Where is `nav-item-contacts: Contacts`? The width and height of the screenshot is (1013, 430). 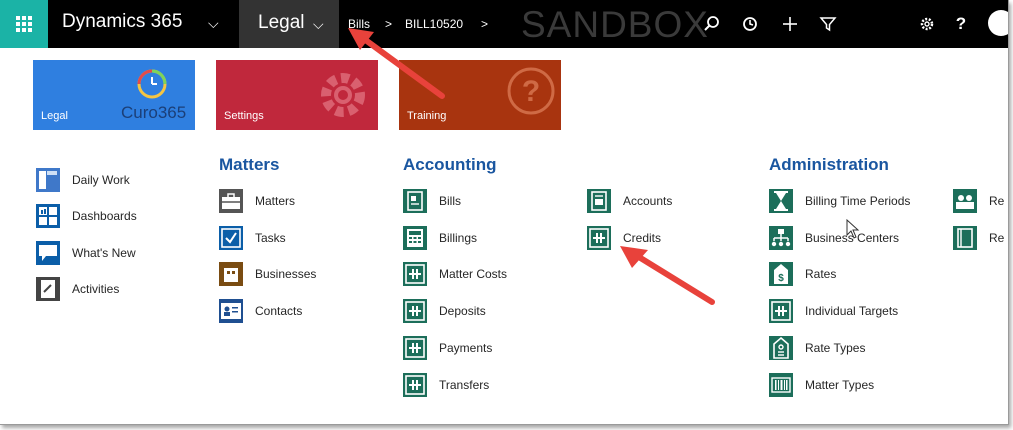
nav-item-contacts: Contacts is located at coordinates (260, 311).